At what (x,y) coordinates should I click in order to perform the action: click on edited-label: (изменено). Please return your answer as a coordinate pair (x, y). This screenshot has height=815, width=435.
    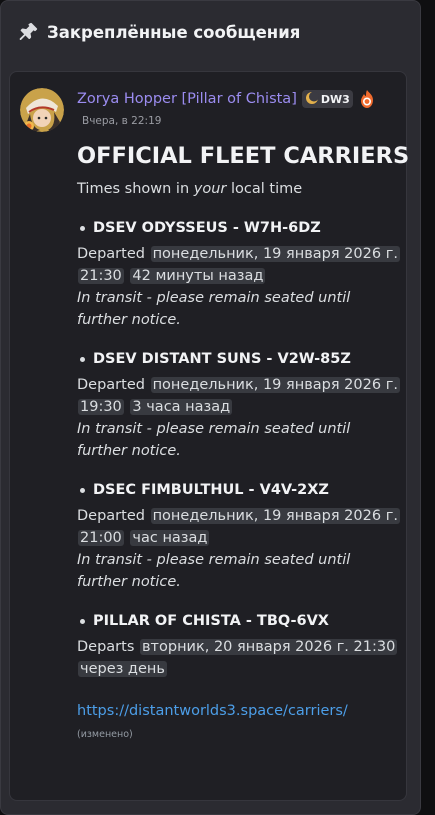
    Looking at the image, I should click on (236, 735).